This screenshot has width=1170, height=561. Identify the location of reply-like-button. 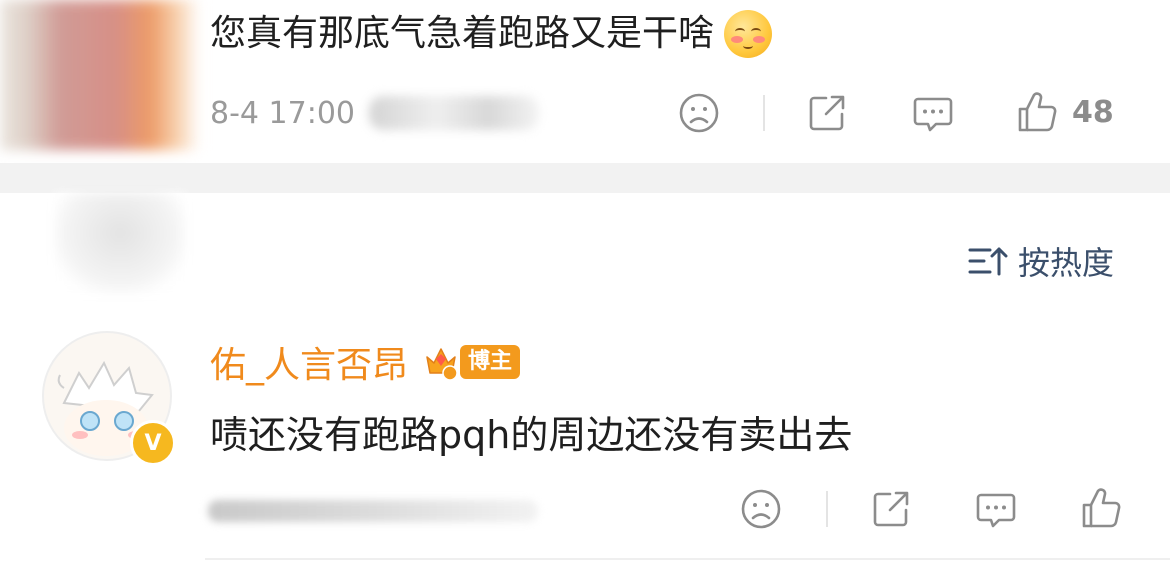
(1101, 508).